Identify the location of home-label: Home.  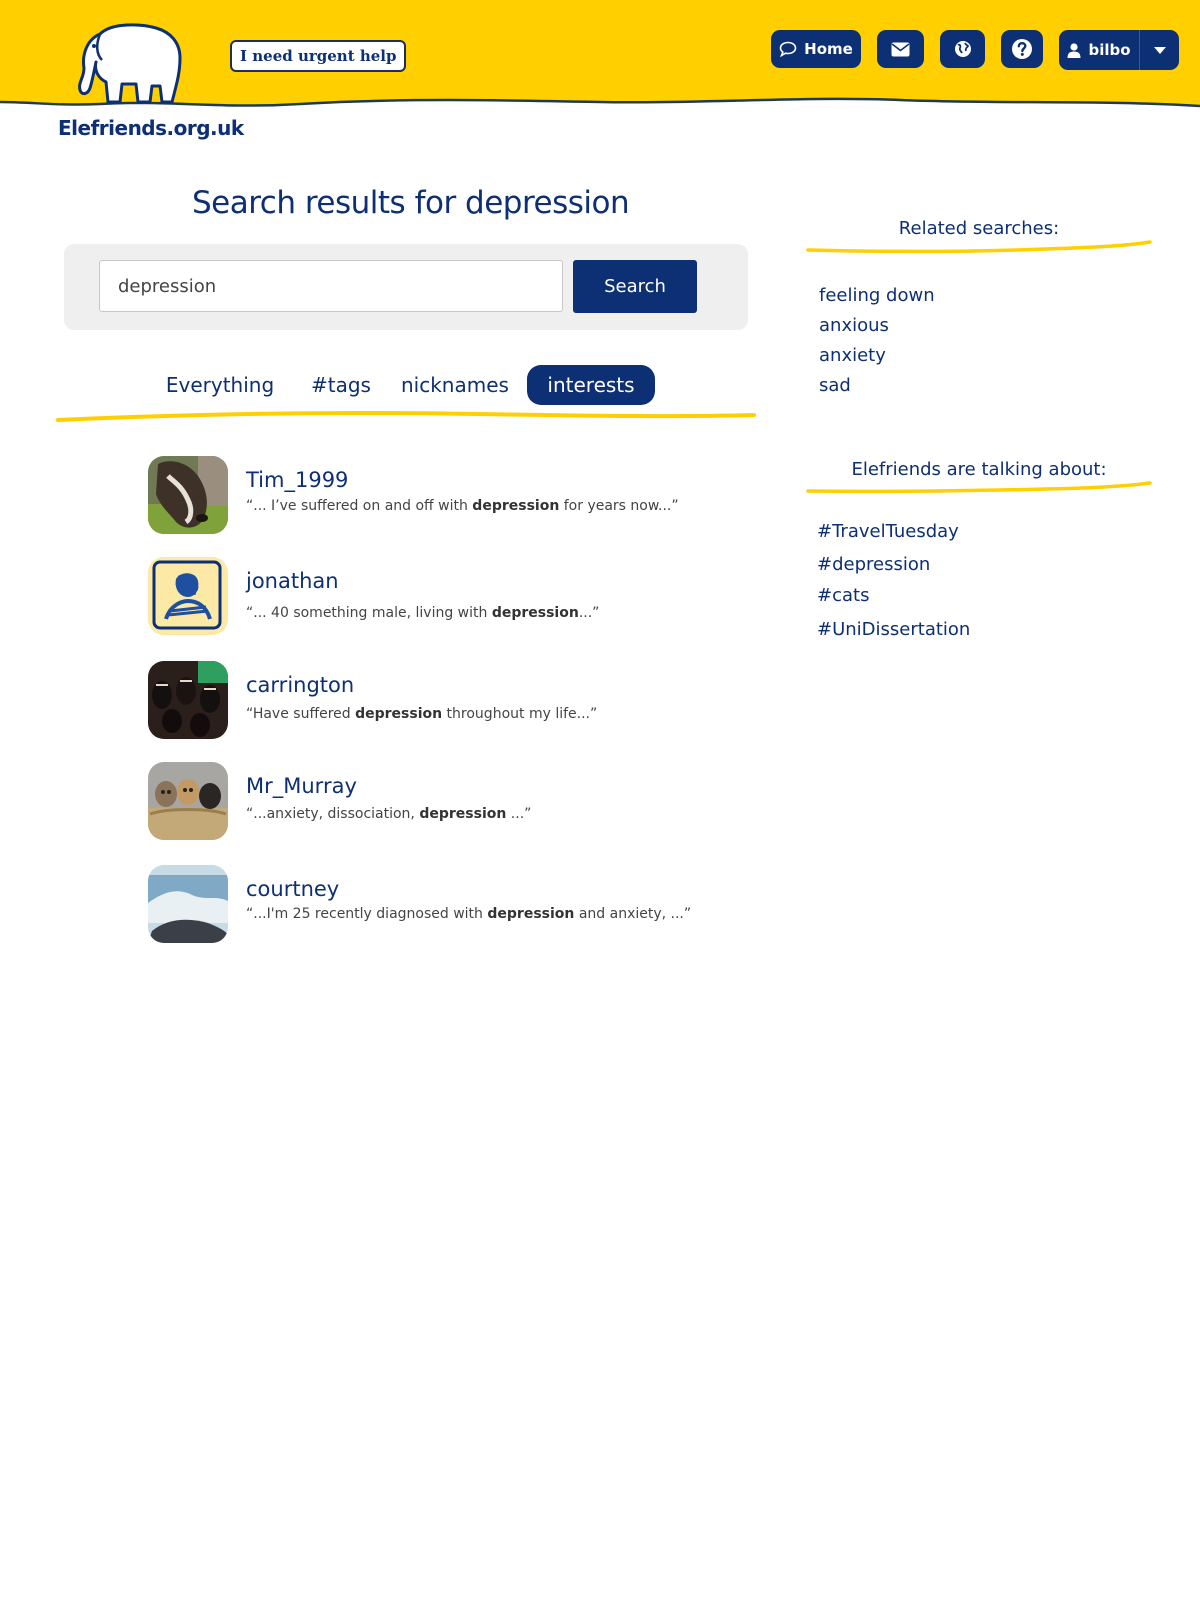
(828, 49).